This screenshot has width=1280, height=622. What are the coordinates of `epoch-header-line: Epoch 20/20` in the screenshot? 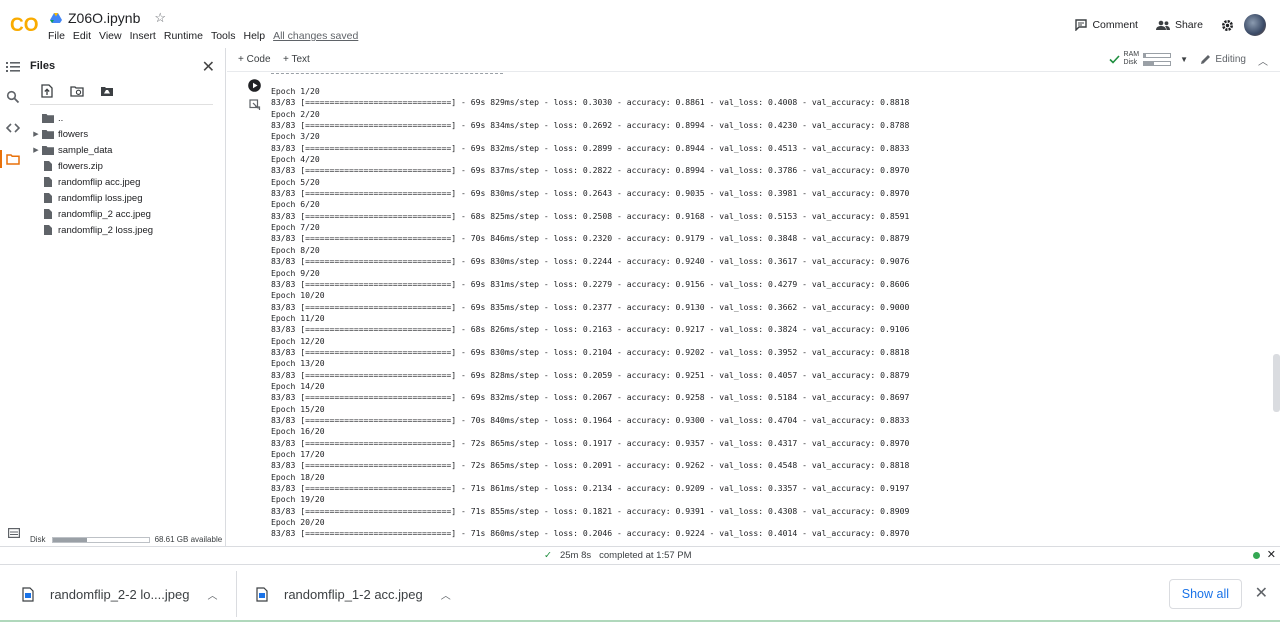 It's located at (298, 522).